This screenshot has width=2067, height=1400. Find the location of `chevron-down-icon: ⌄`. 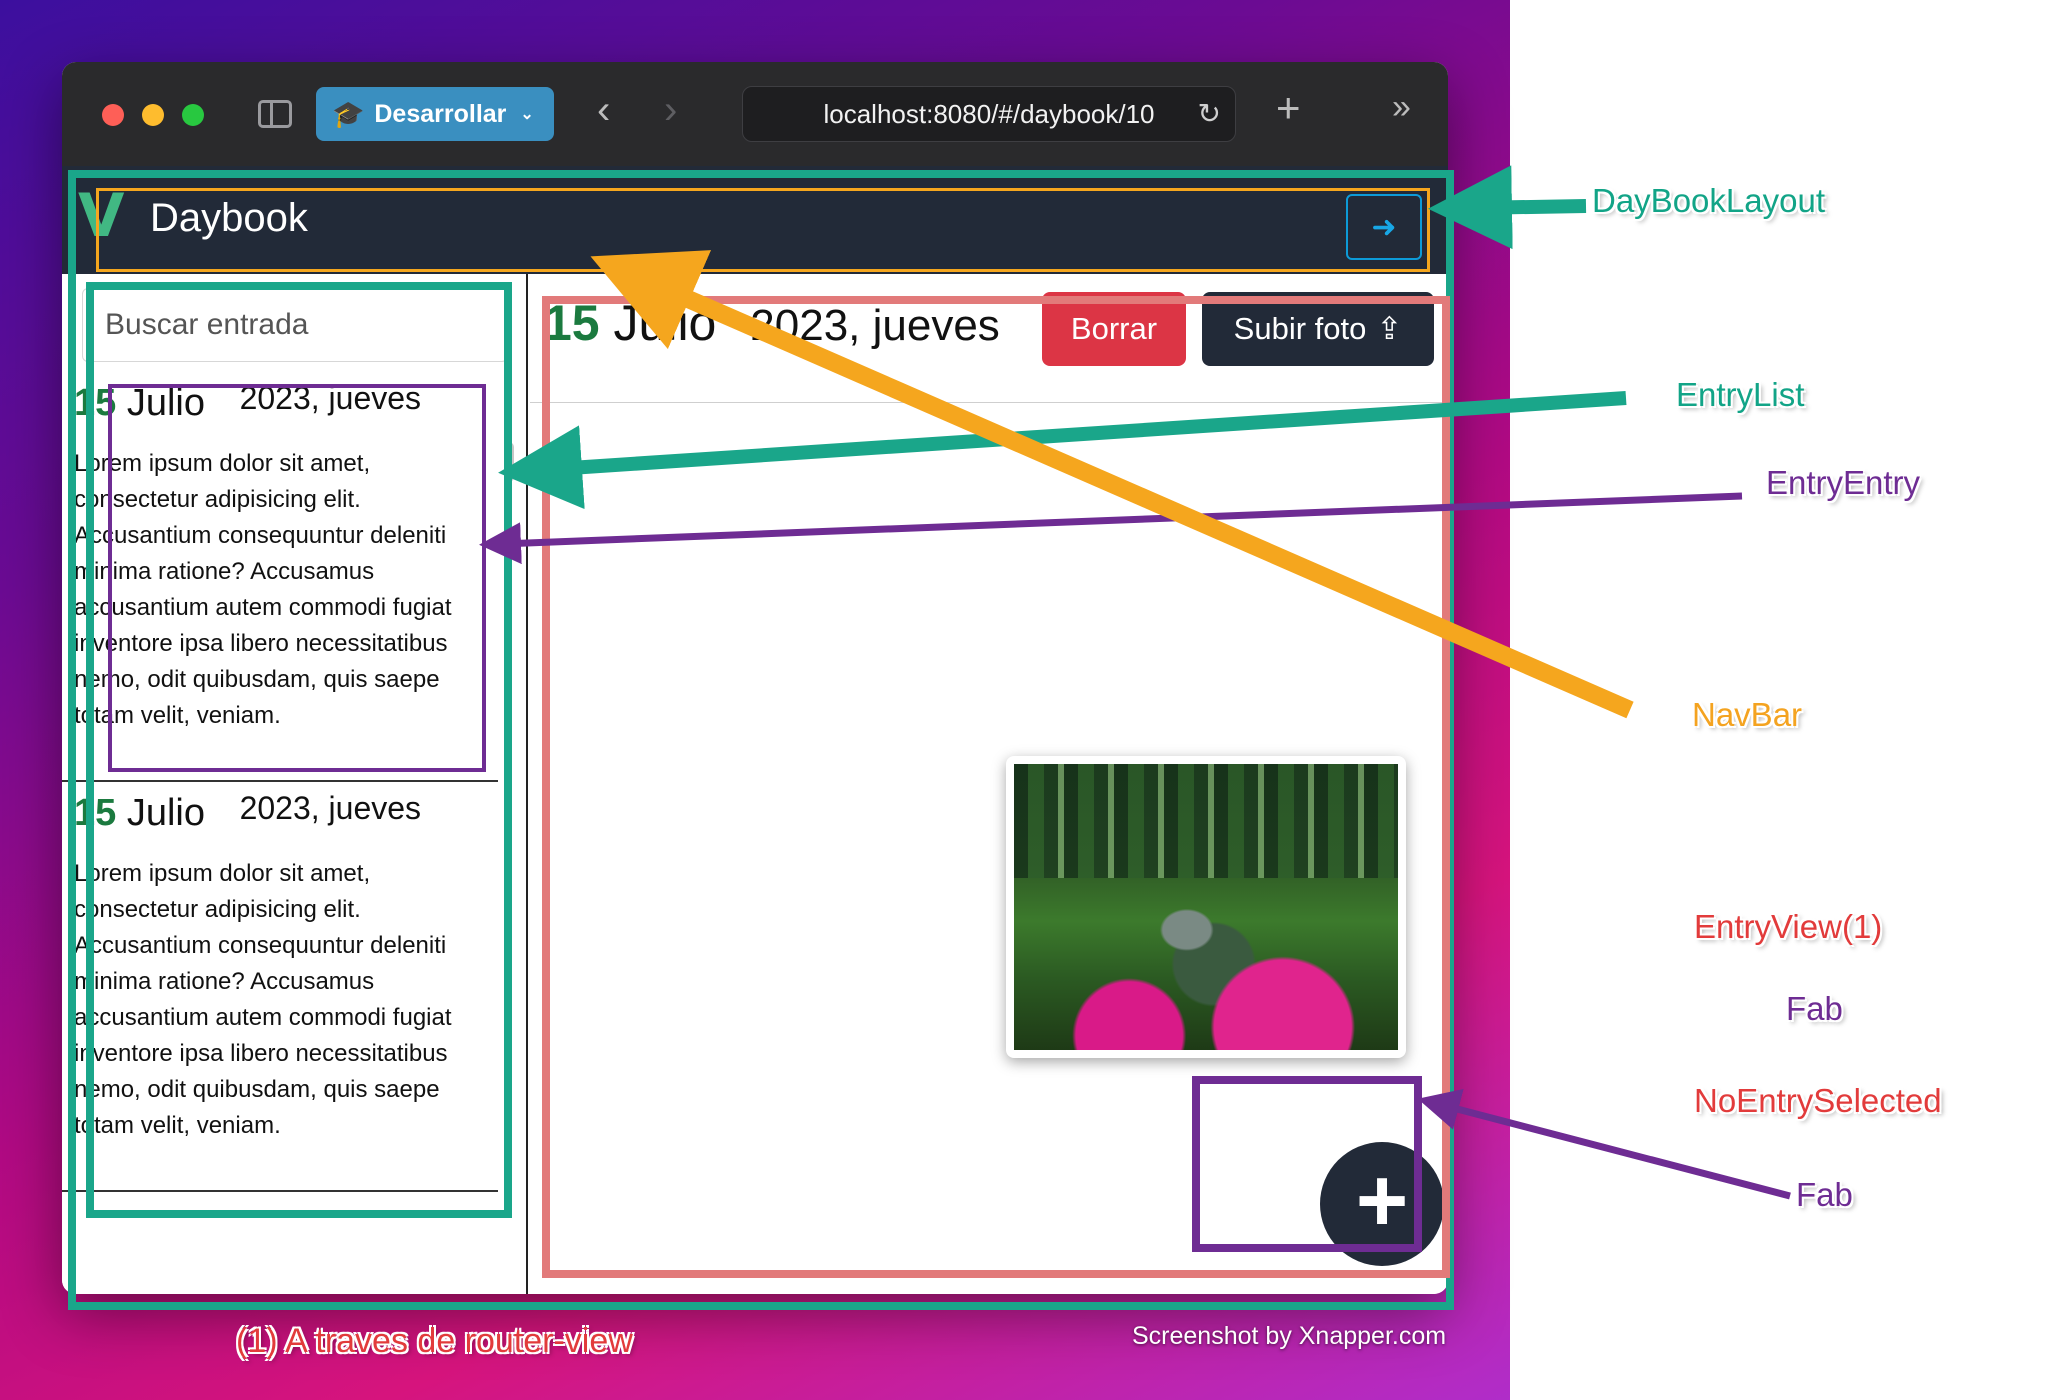

chevron-down-icon: ⌄ is located at coordinates (527, 114).